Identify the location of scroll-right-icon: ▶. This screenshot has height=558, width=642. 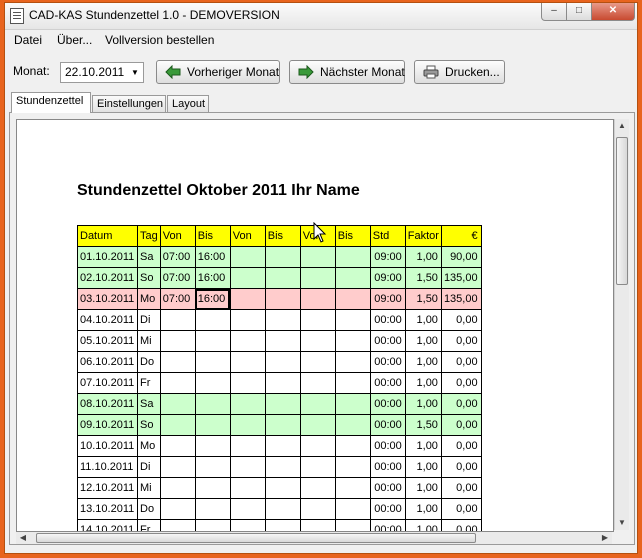
(605, 538).